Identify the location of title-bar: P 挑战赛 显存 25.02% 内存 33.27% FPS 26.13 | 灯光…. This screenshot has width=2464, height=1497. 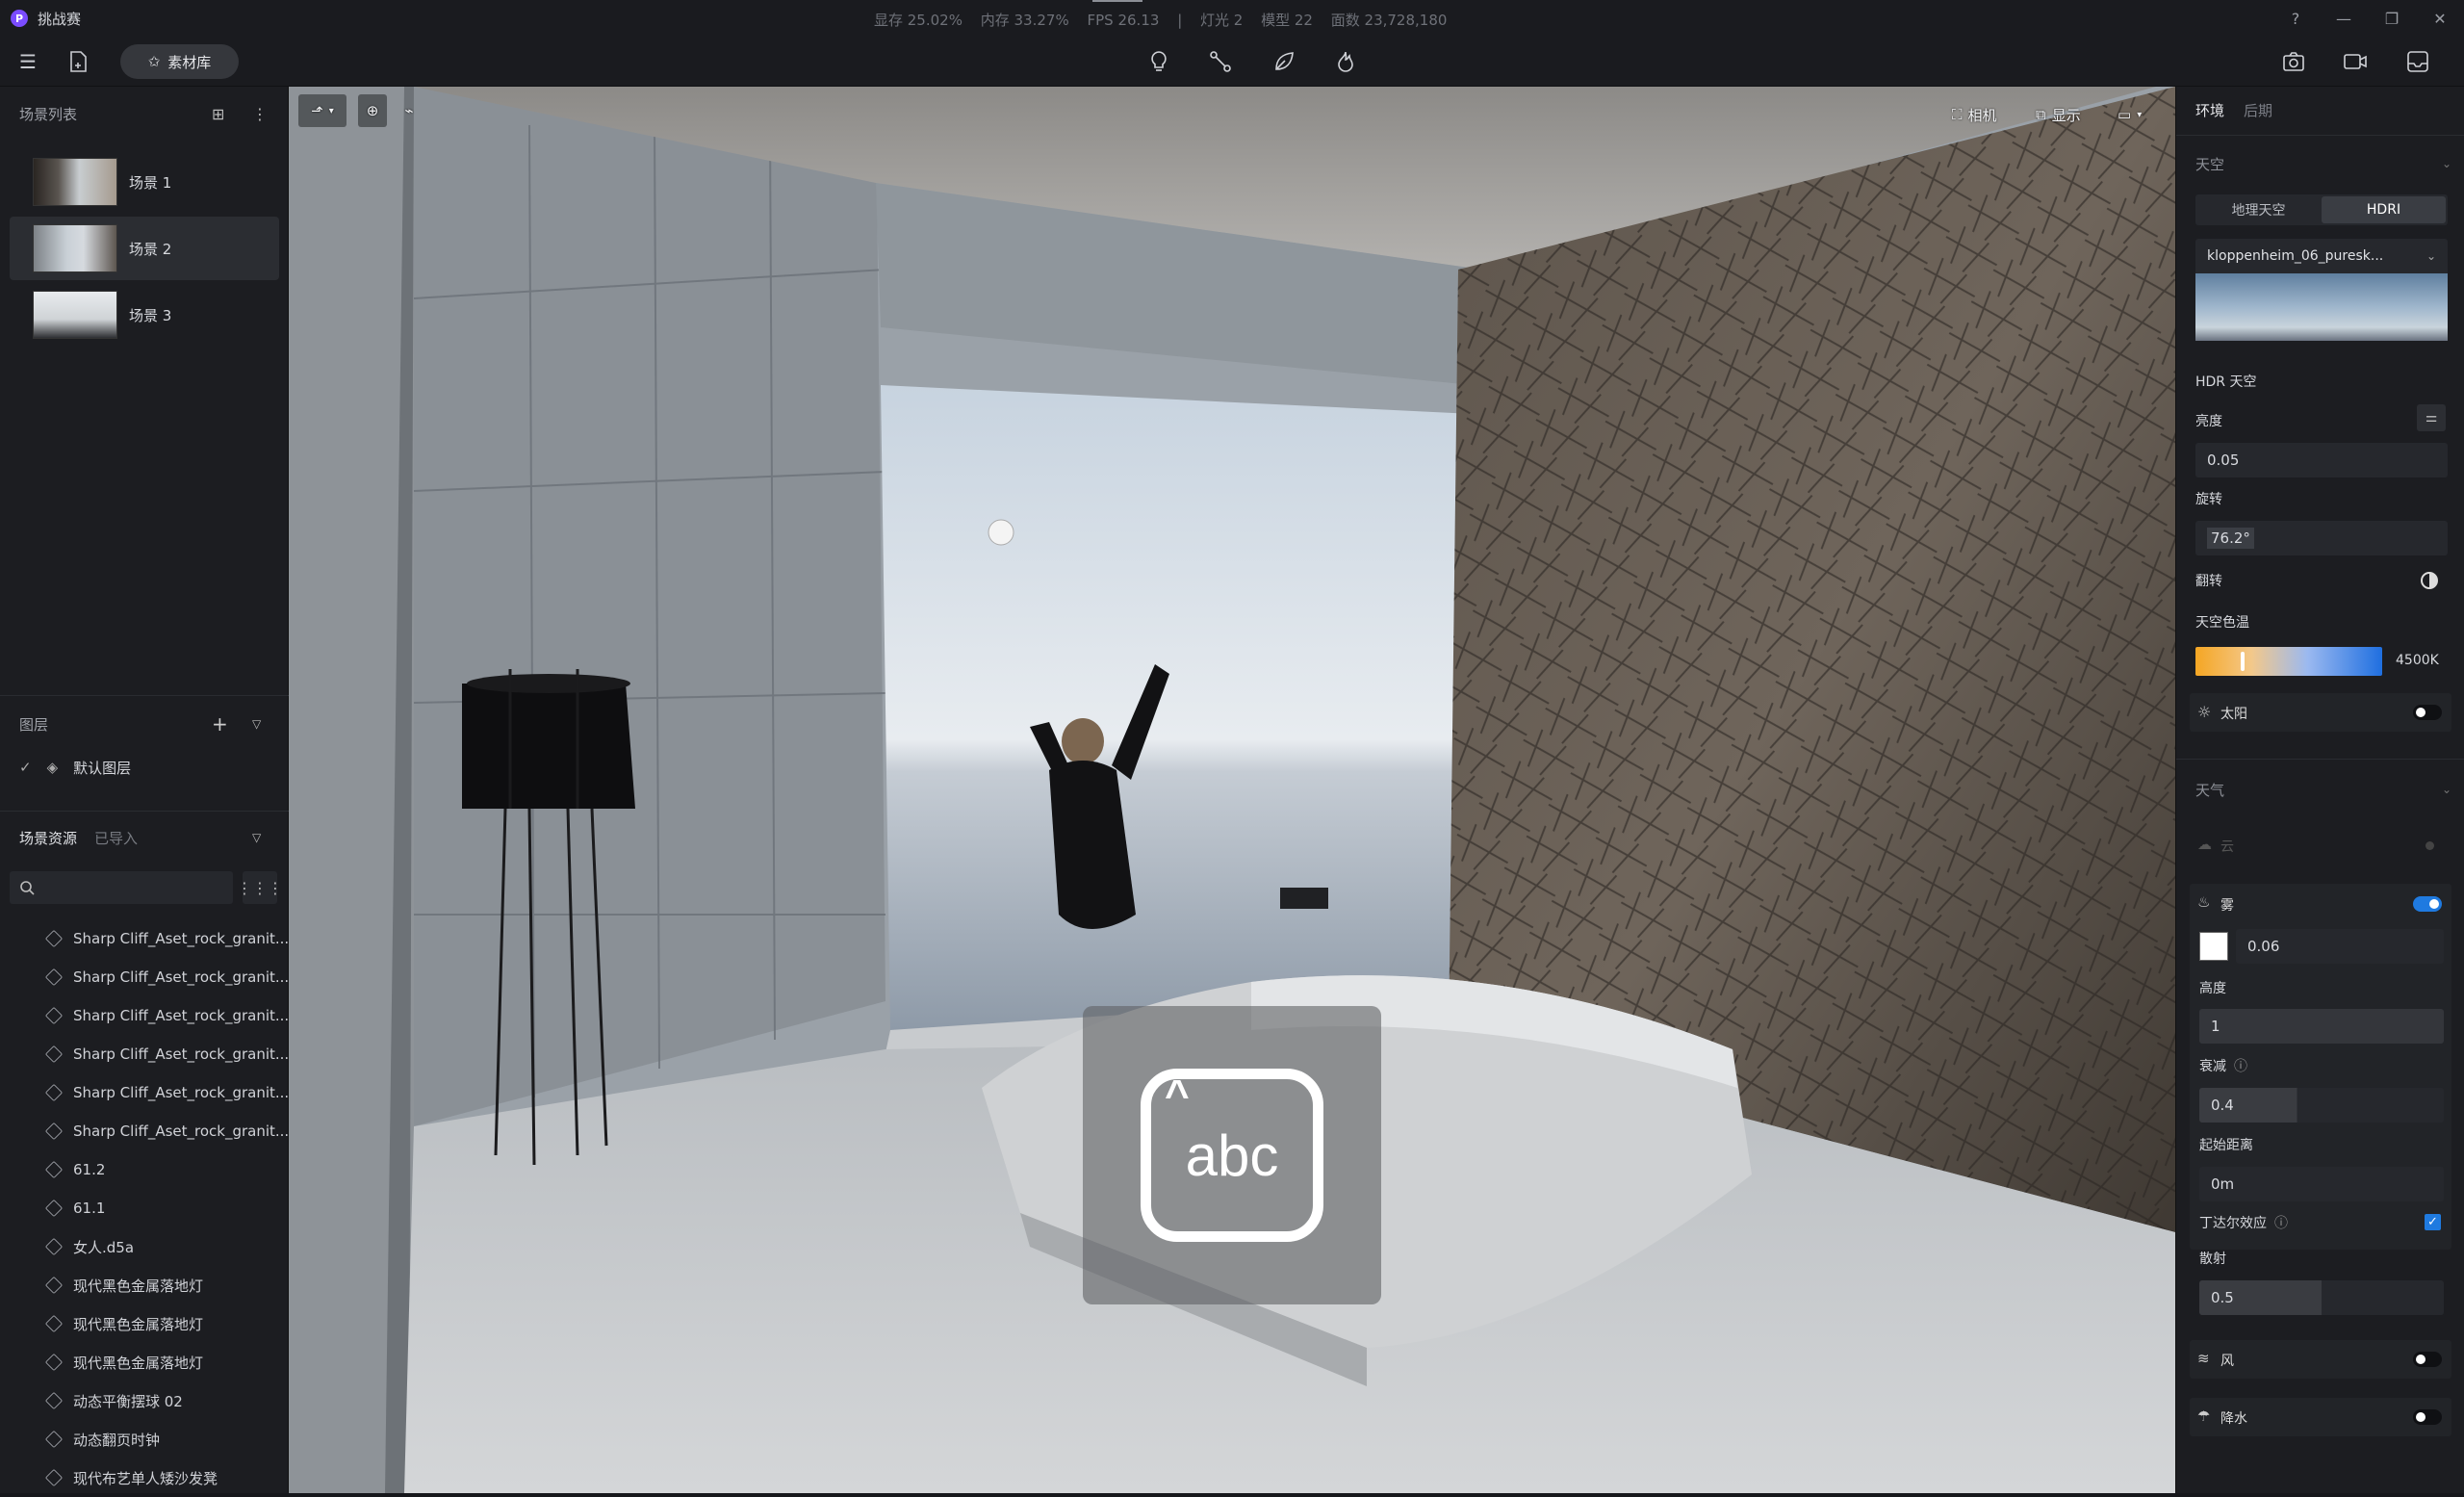
(1232, 18).